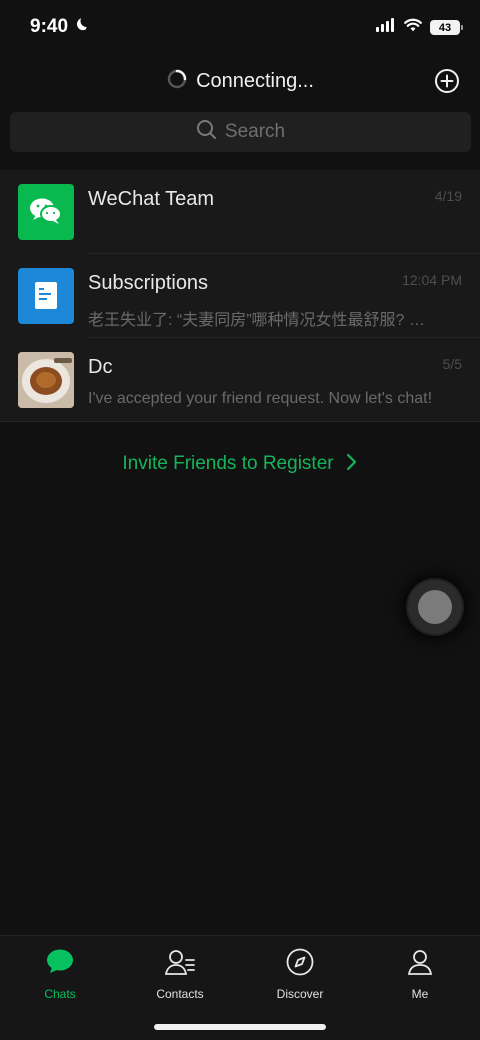  I want to click on moon-icon, so click(82, 27).